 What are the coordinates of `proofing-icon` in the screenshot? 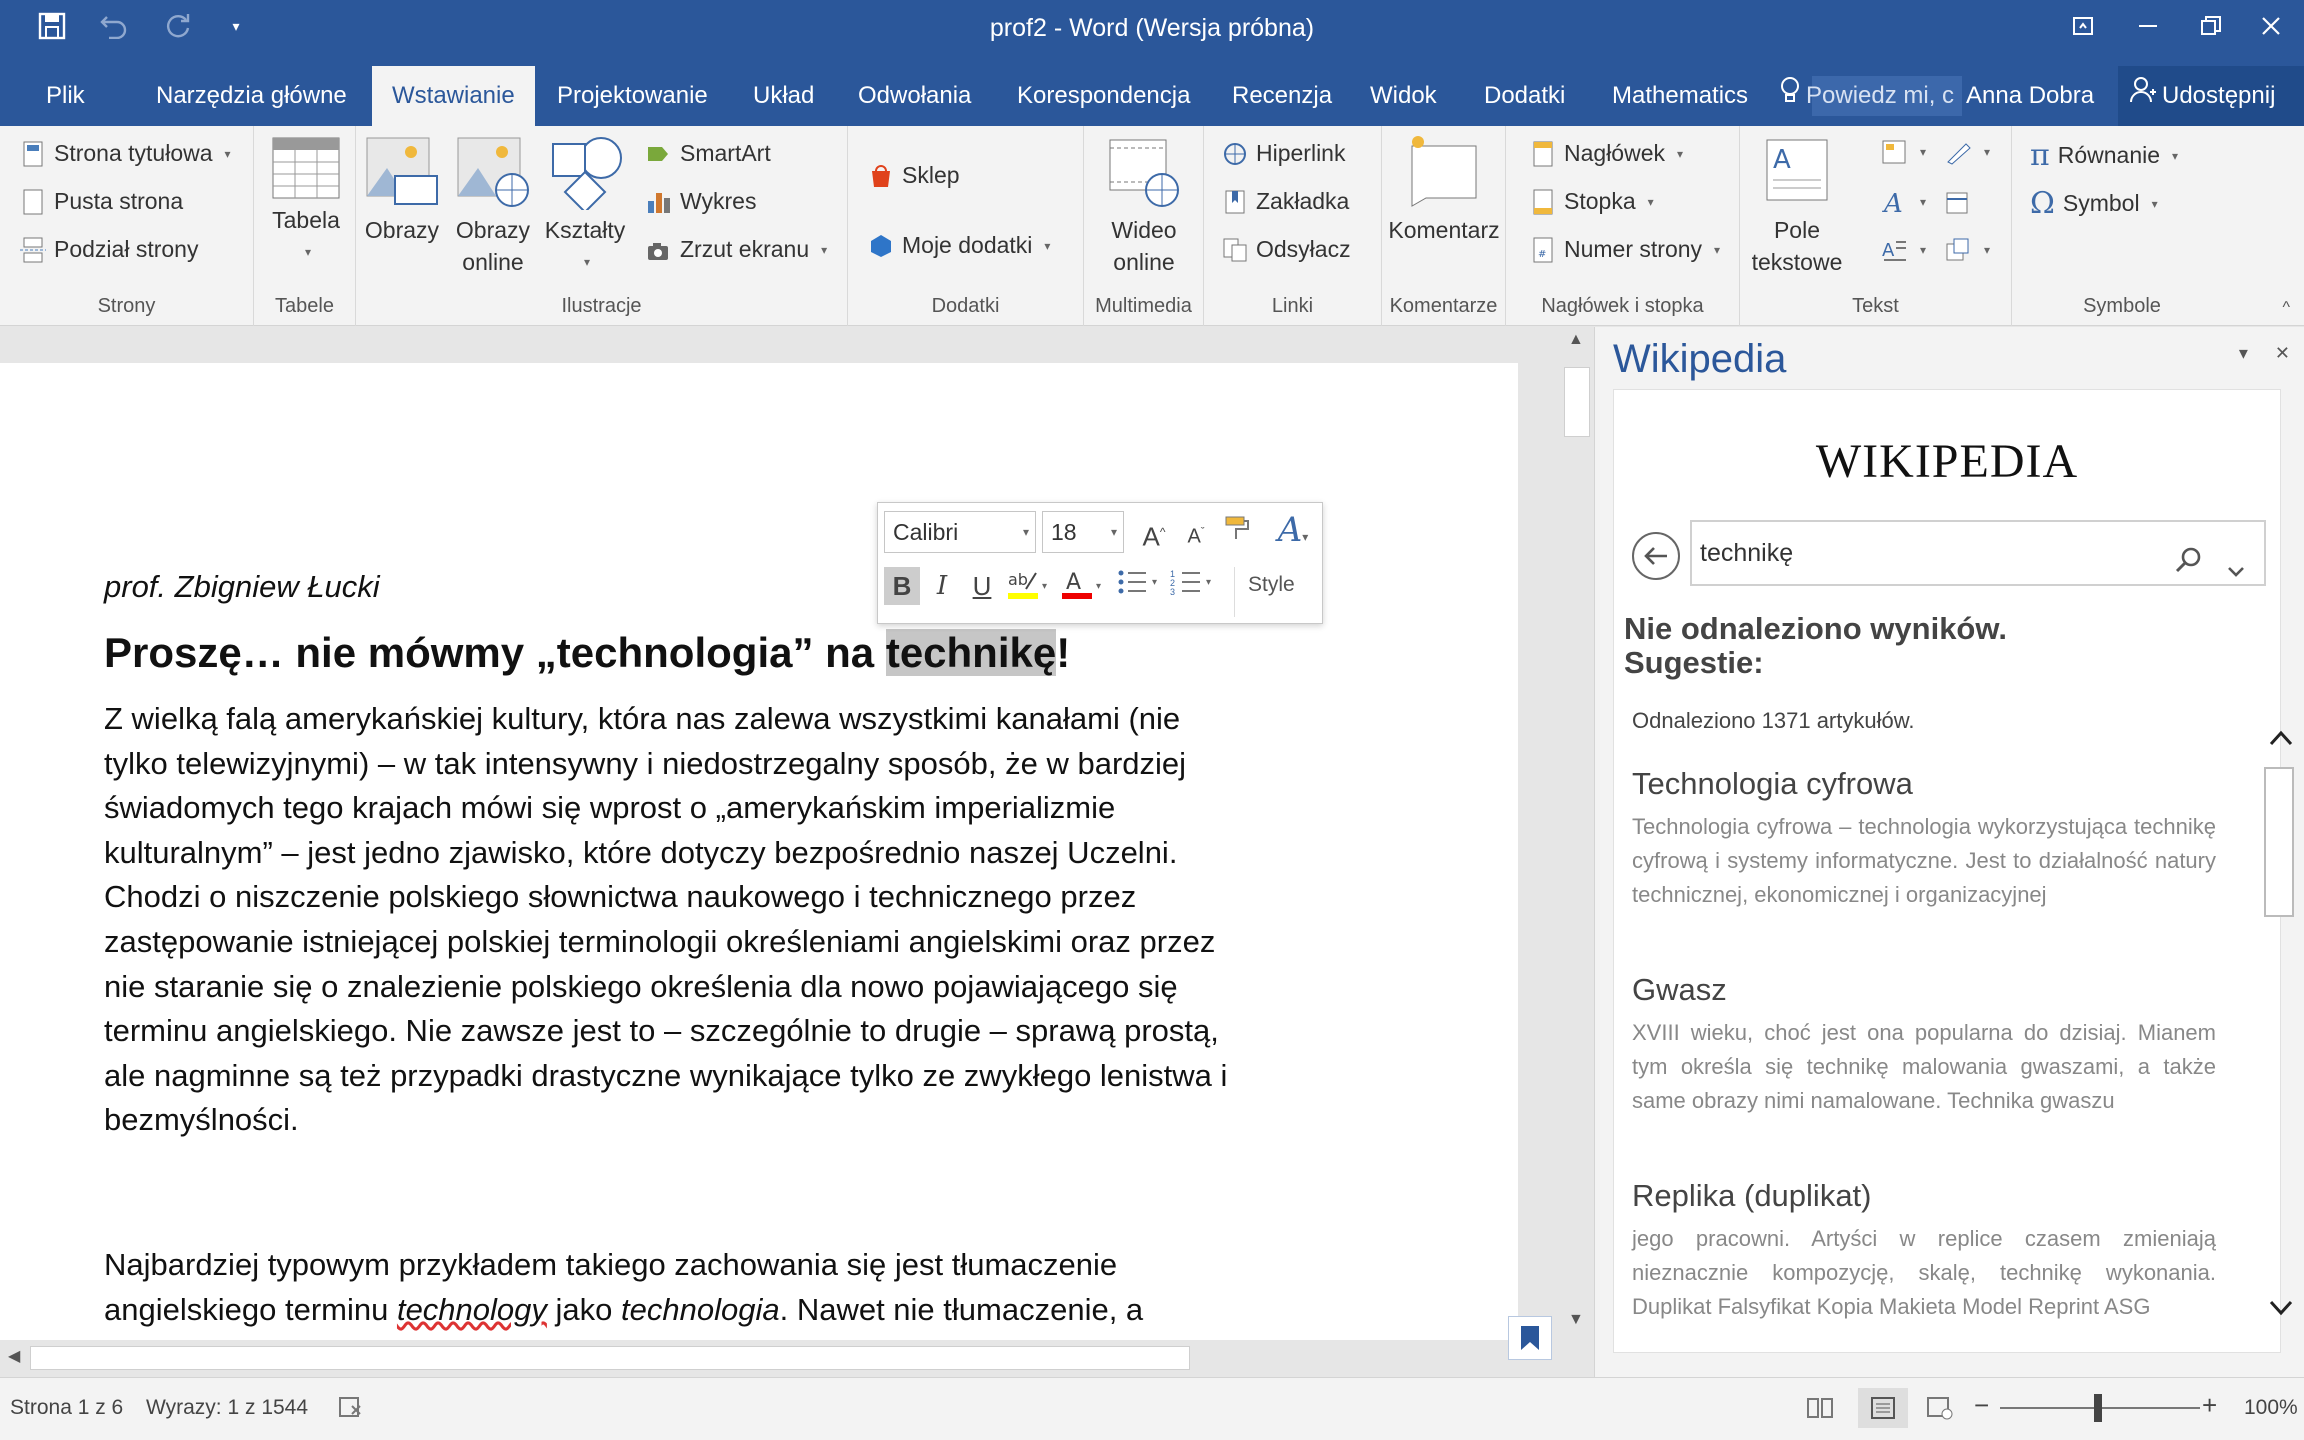 It's located at (351, 1410).